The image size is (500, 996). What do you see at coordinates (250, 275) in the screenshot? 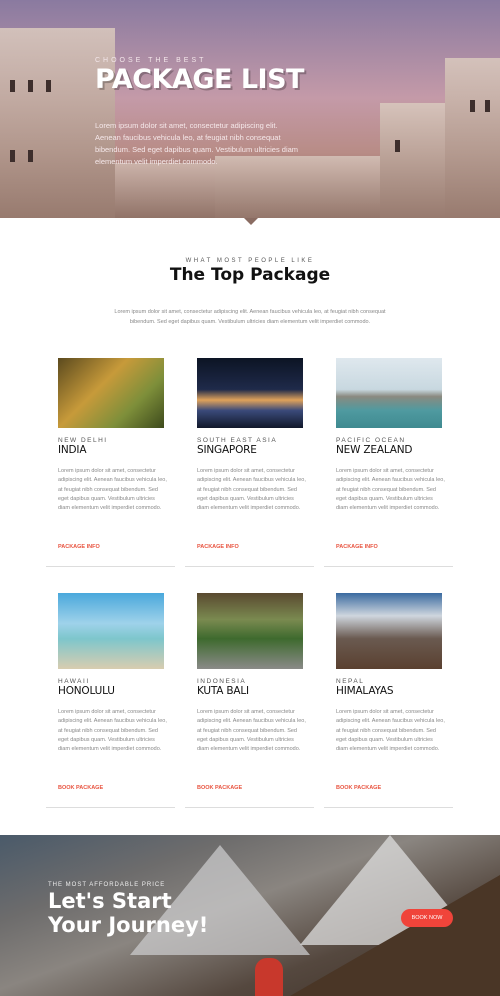
I see `section-title: The Top Package` at bounding box center [250, 275].